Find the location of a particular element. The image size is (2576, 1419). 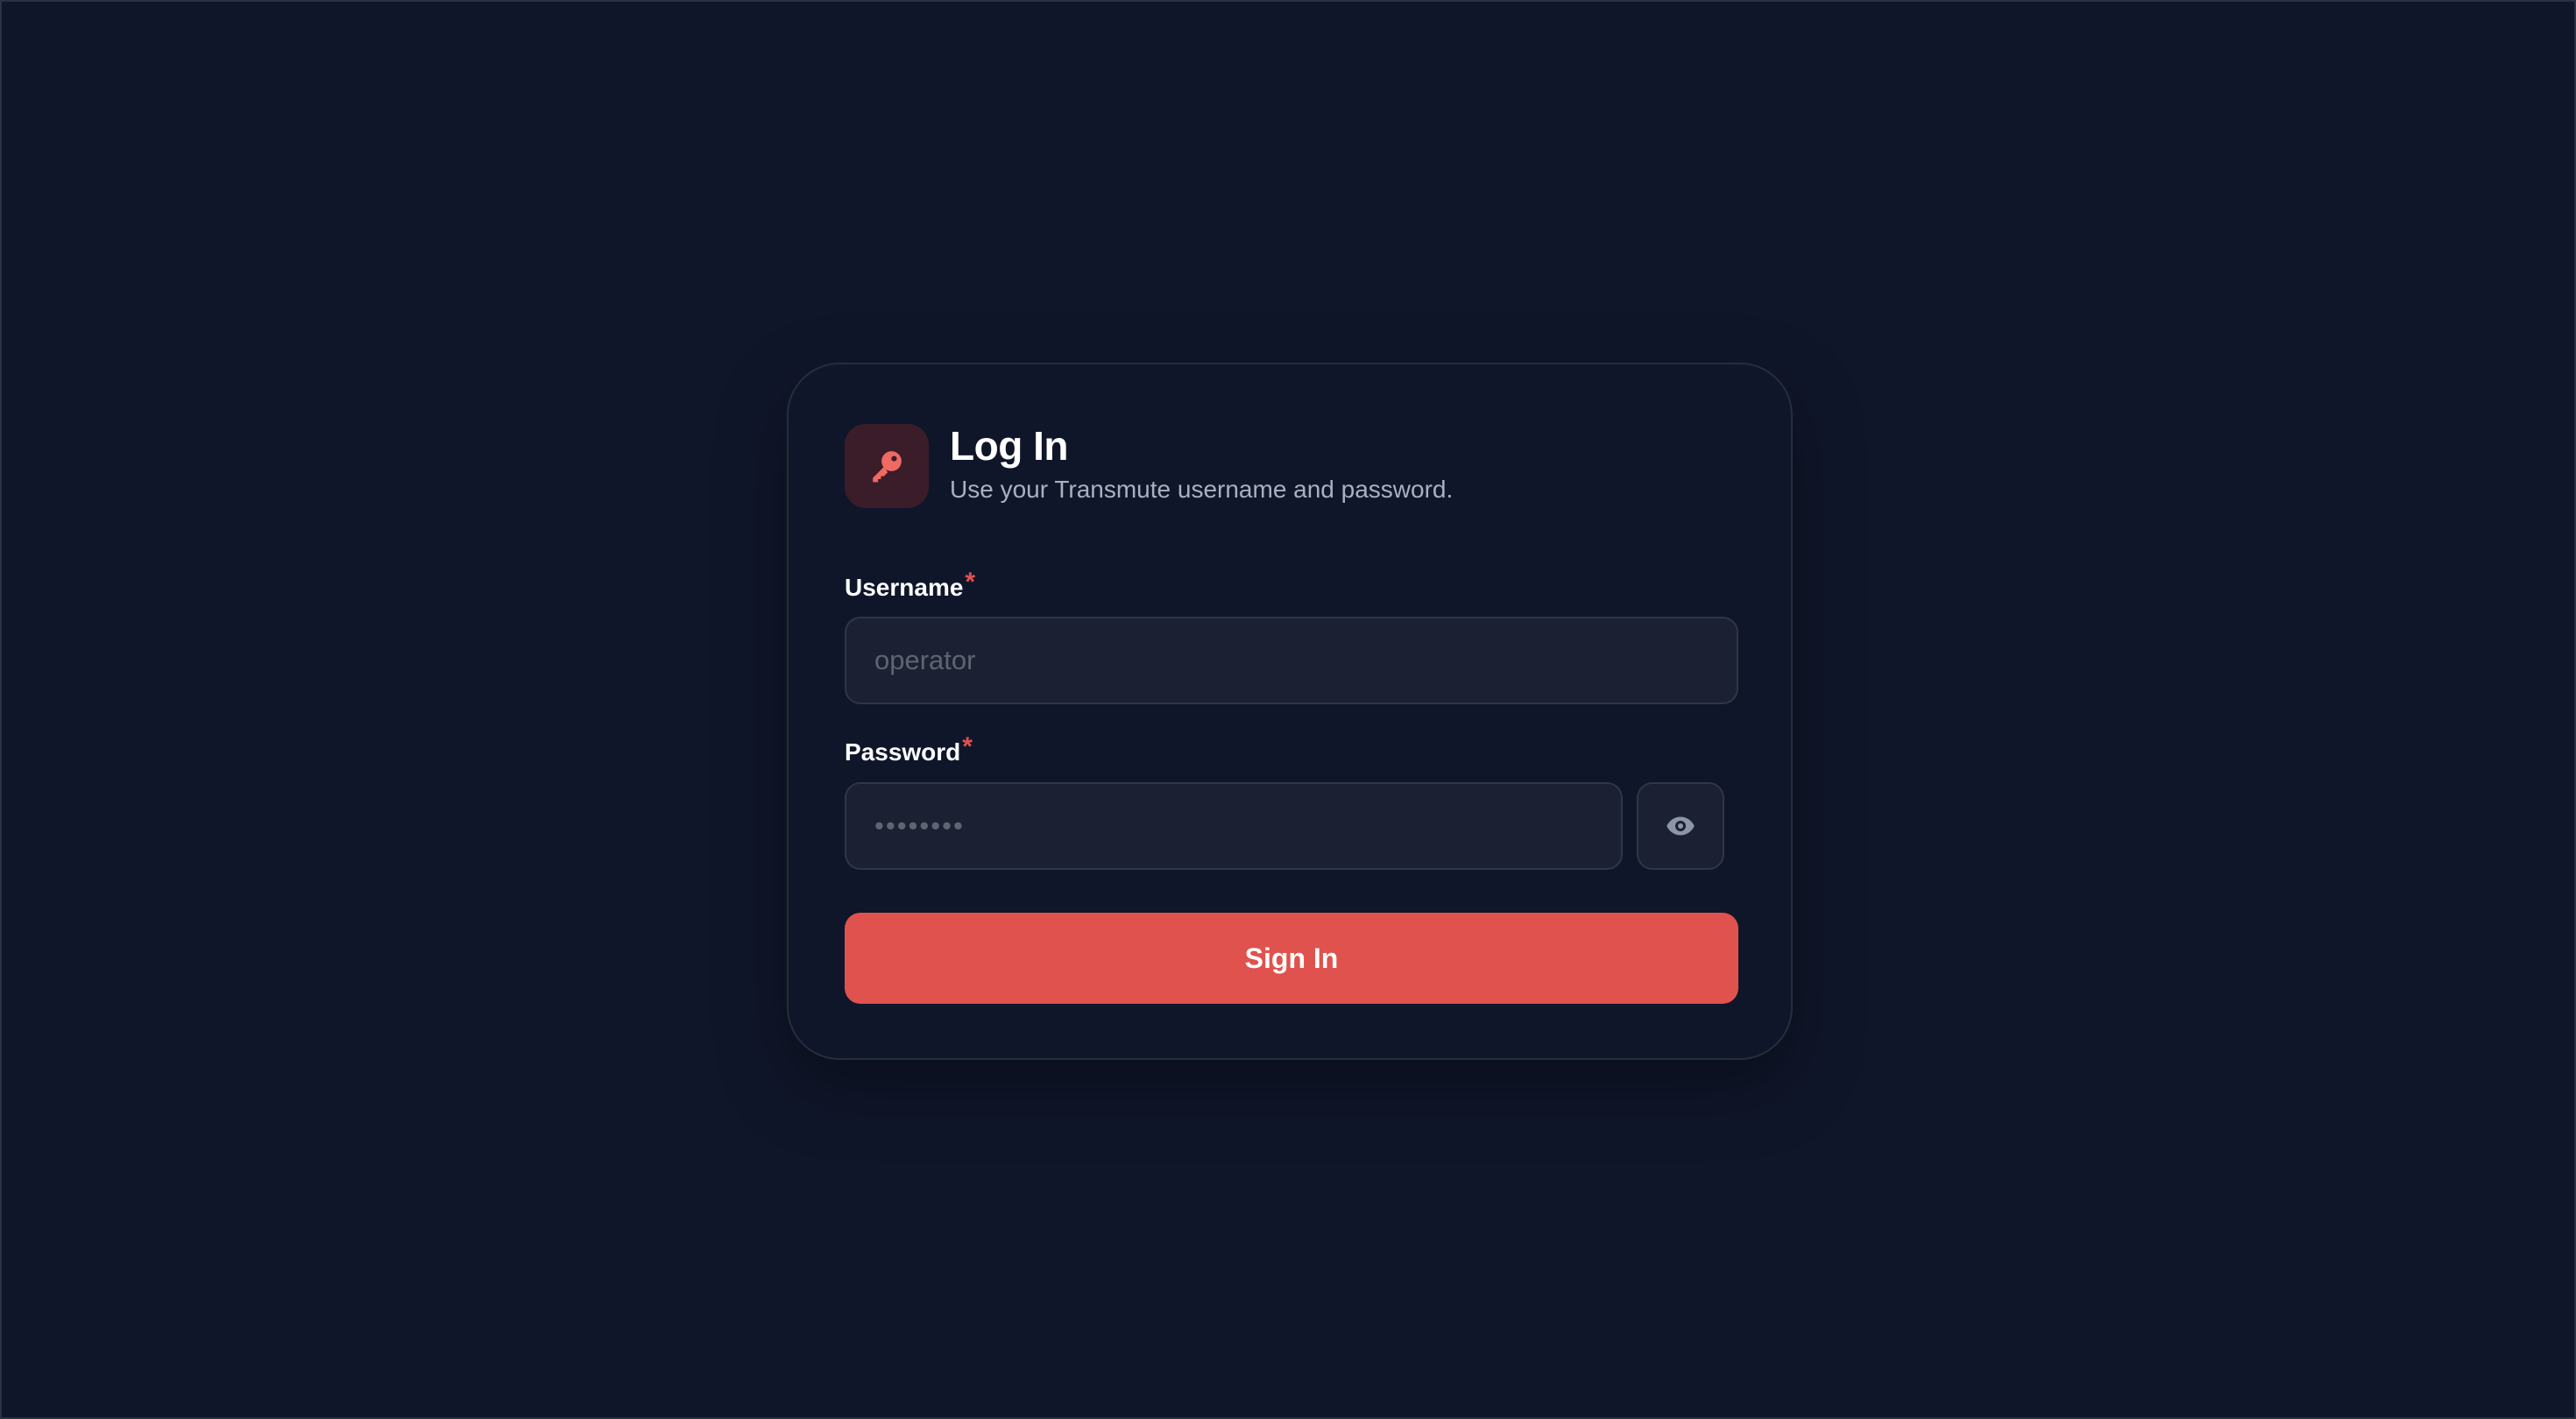

username-required-marker: * is located at coordinates (970, 582).